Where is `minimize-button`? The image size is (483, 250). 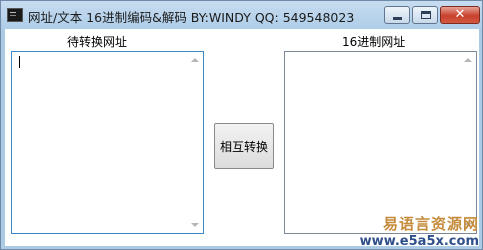 minimize-button is located at coordinates (397, 15).